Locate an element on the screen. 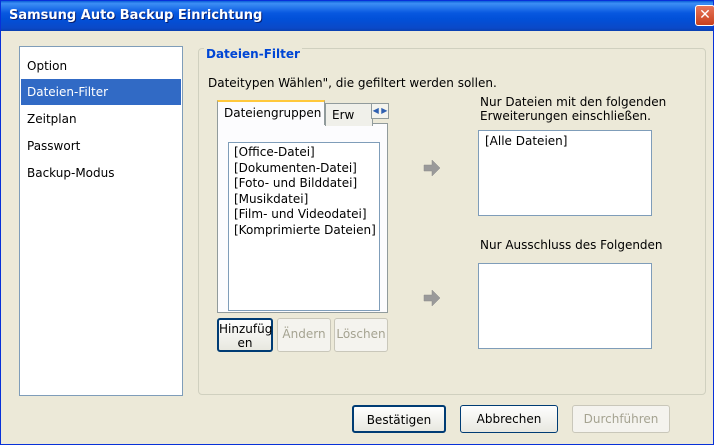  tab-dateiengruppen: Dateiengruppen is located at coordinates (271, 112).